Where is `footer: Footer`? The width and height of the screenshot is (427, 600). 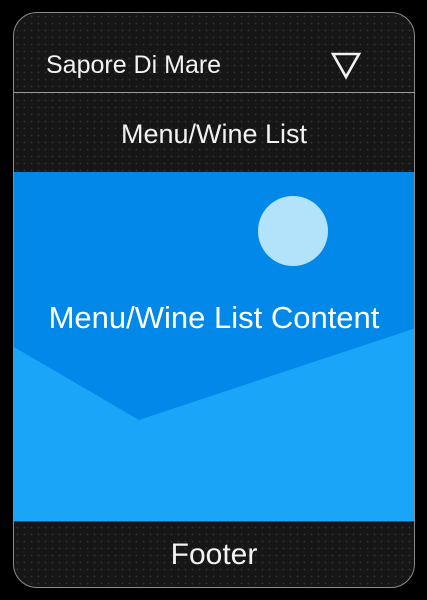
footer: Footer is located at coordinates (214, 554).